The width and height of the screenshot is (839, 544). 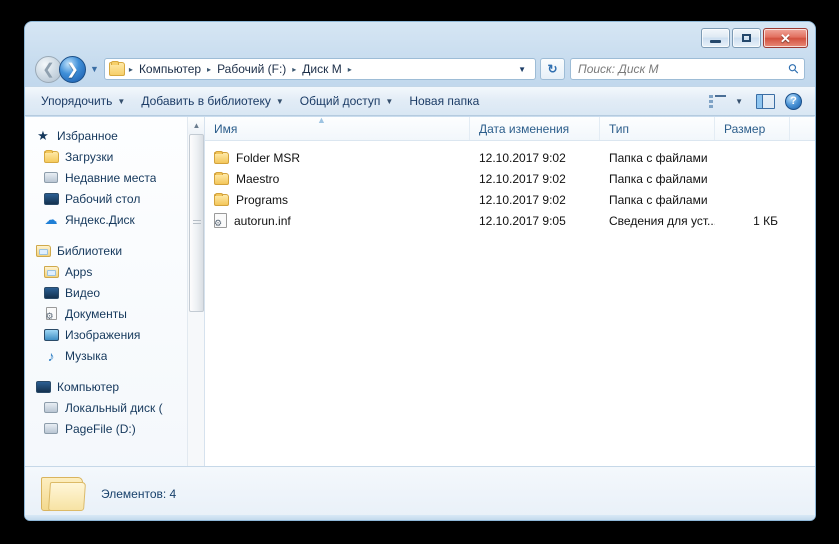 I want to click on refresh-icon: ↻, so click(x=552, y=69).